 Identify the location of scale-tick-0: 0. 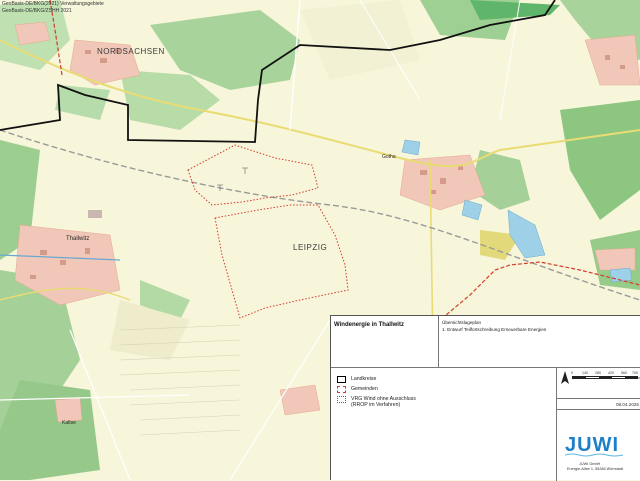
(572, 373).